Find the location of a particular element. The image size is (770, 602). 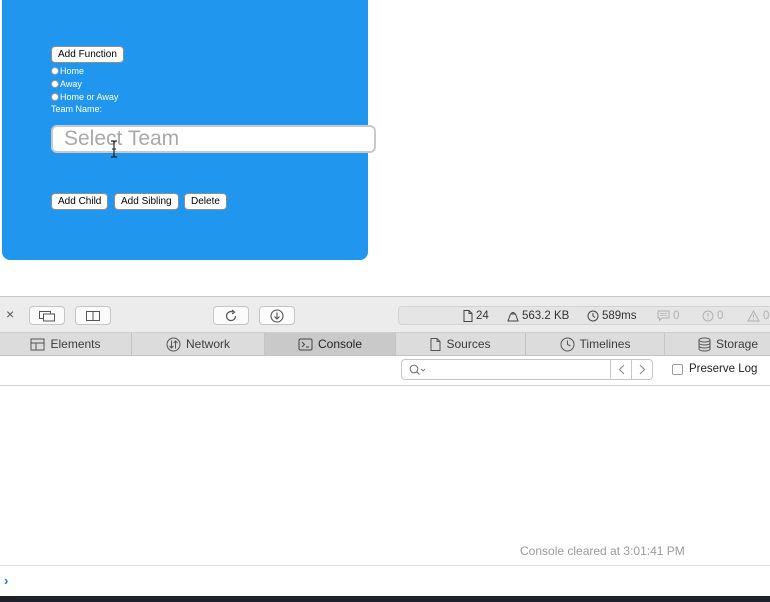

devtools-toolbar: × 24 563.2 KB 589ms 0 0 0 is located at coordinates (385, 315).